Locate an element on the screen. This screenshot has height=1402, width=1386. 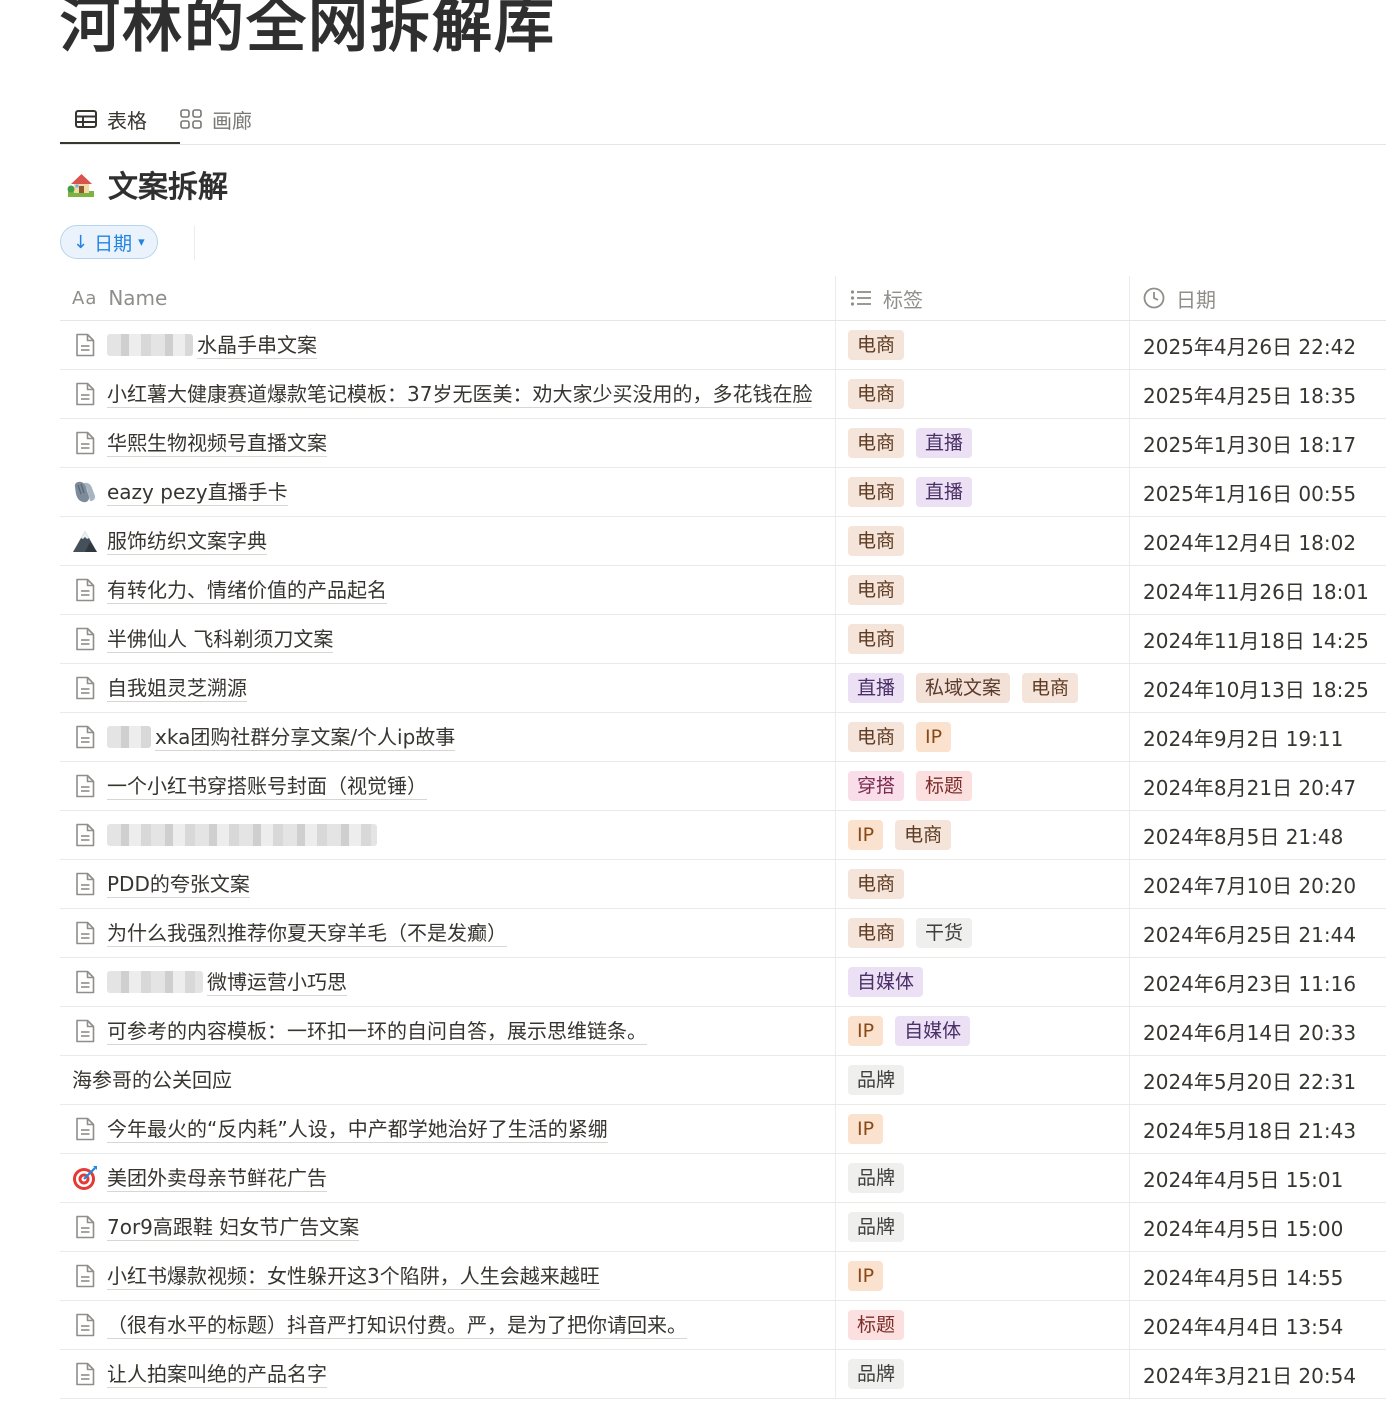
date-cell: 2024年5月18日 21:43 is located at coordinates (1257, 1129).